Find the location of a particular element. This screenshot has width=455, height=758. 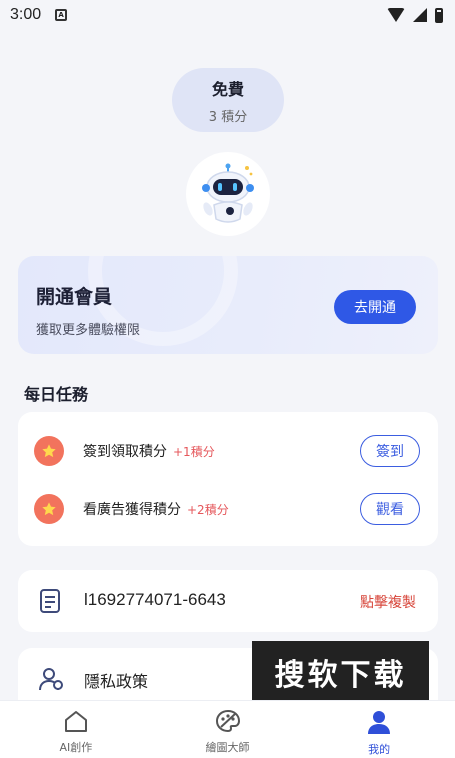

checkin-button: 簽到 is located at coordinates (390, 451).